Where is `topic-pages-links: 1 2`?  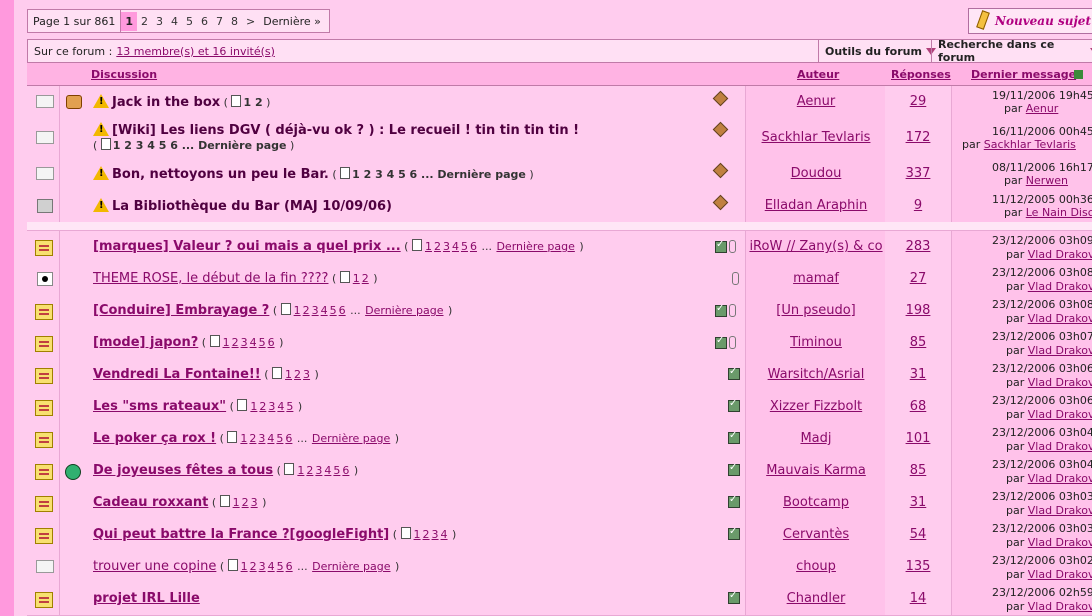
topic-pages-links: 1 2 is located at coordinates (252, 102).